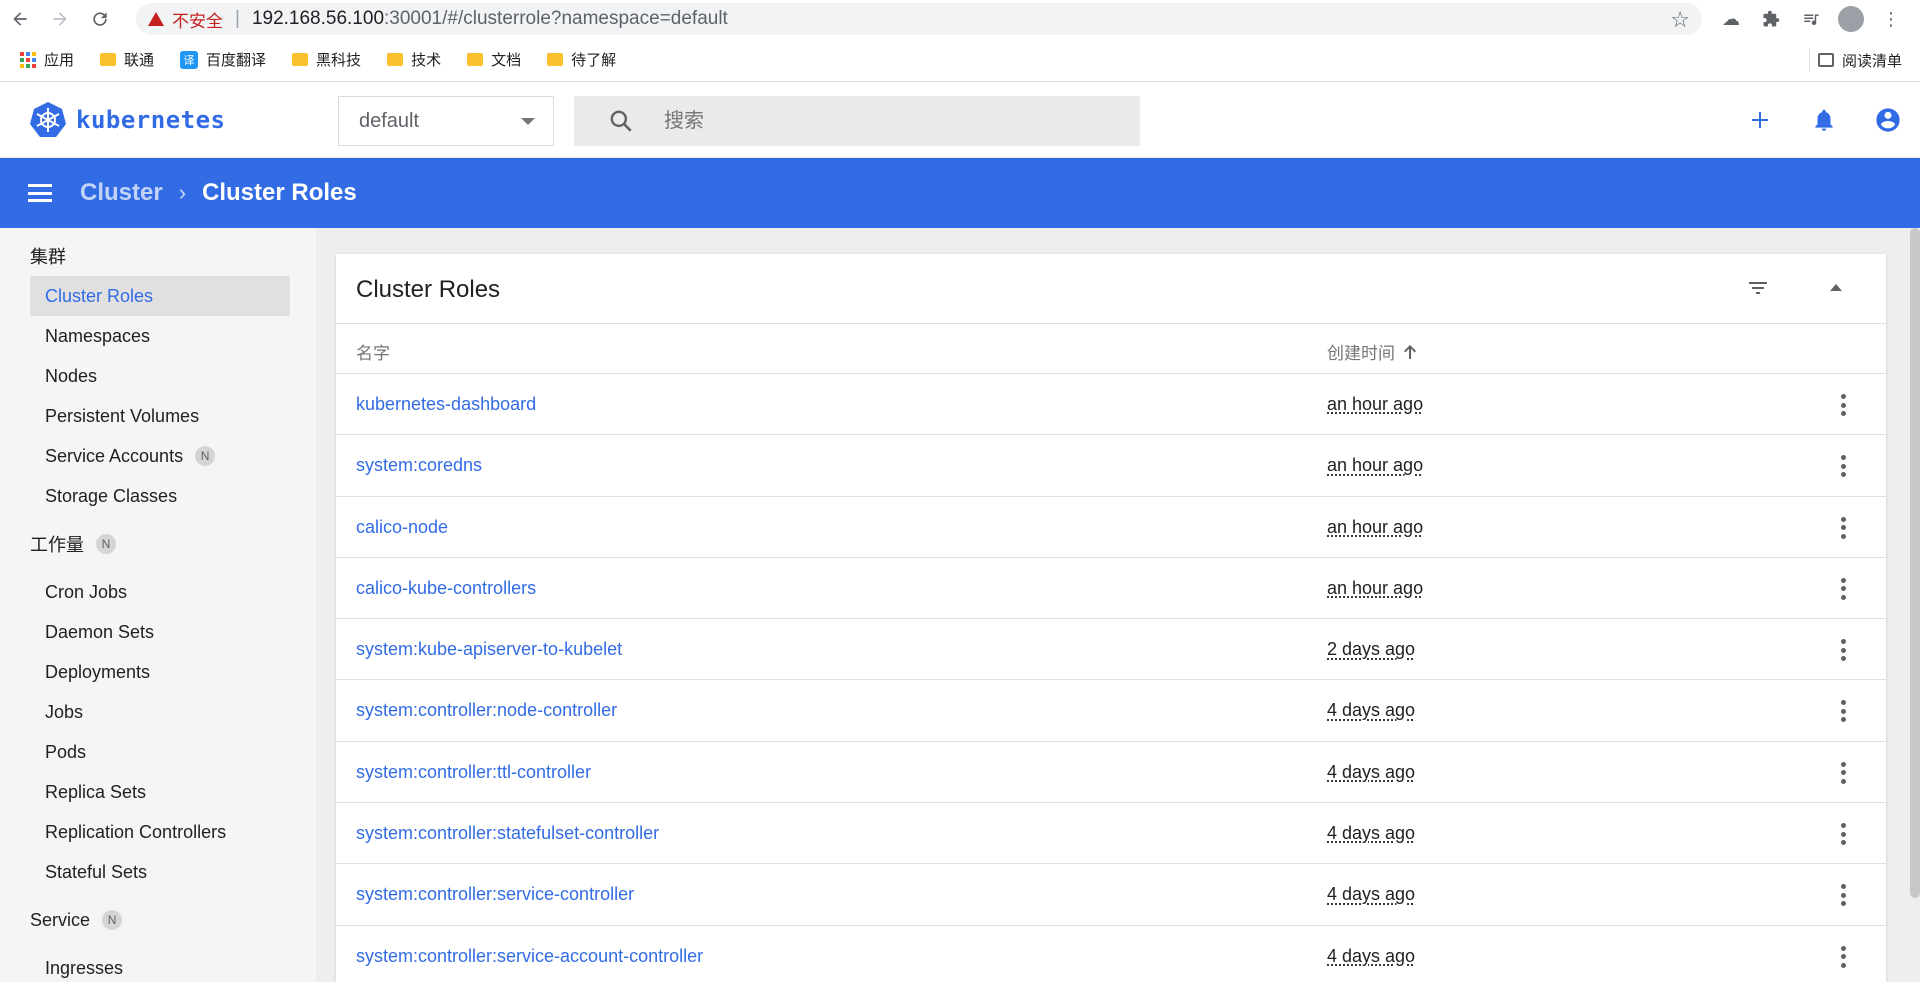 This screenshot has width=1920, height=982. What do you see at coordinates (236, 60) in the screenshot?
I see `bookmark-label: 百度翻译` at bounding box center [236, 60].